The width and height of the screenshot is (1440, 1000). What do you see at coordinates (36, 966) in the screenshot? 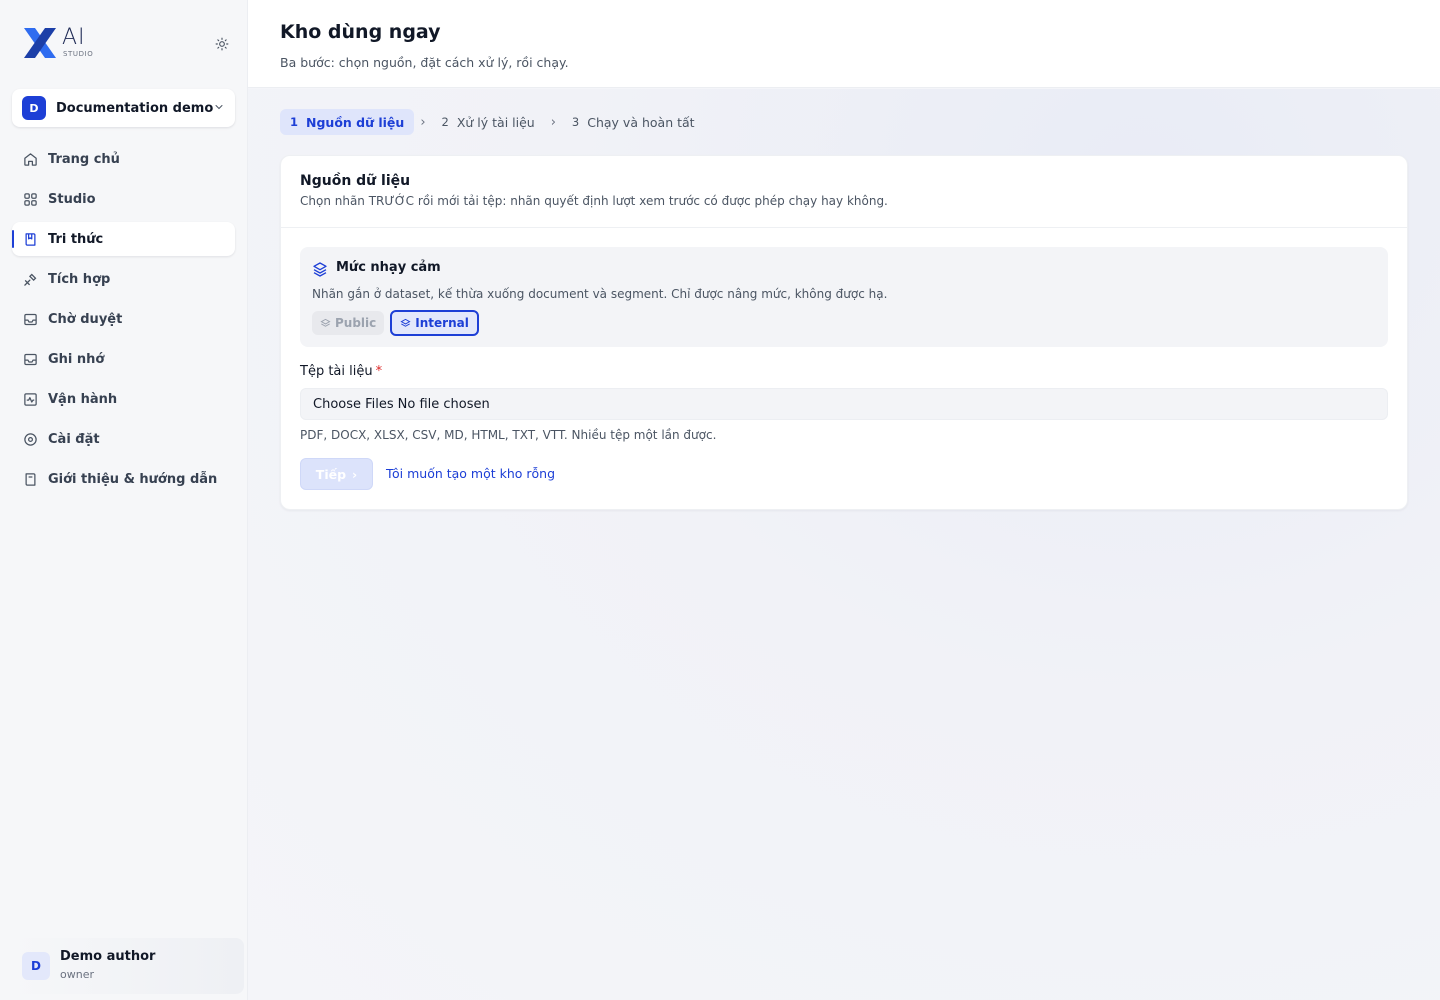
I see `avatar: D` at bounding box center [36, 966].